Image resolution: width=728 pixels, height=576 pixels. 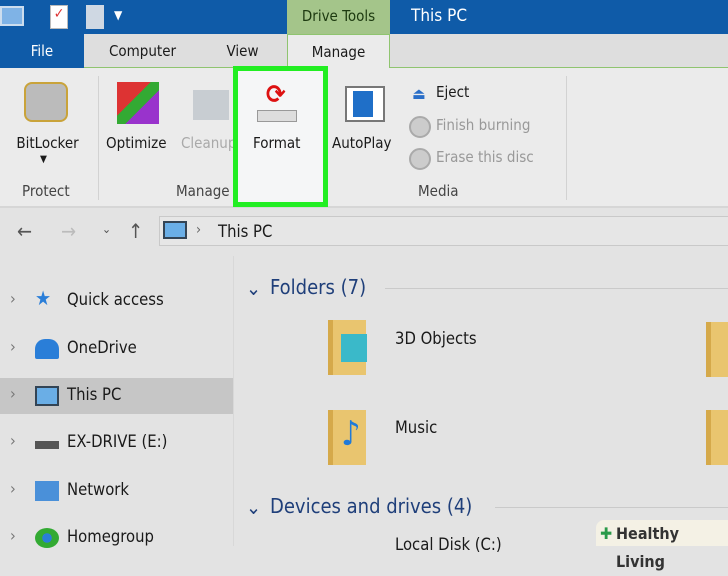 I want to click on dropdown-arrow-icon: ▼, so click(x=43, y=159).